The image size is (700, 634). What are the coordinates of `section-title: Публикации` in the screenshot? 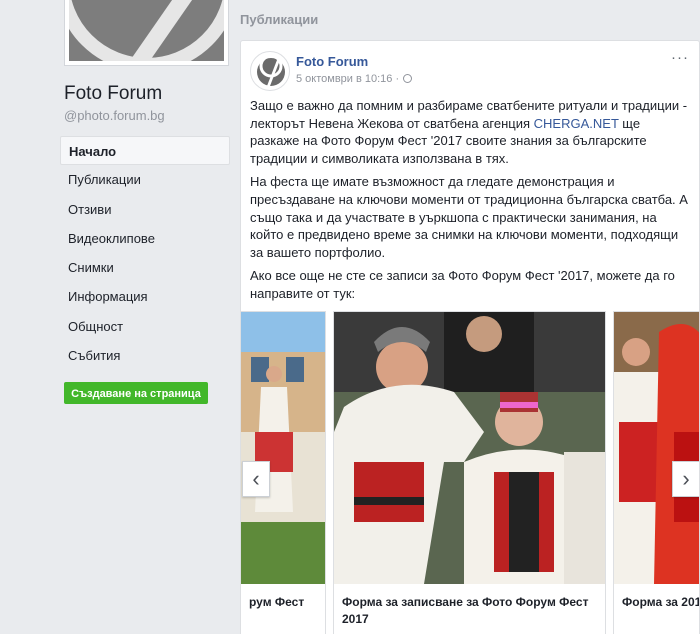 It's located at (279, 19).